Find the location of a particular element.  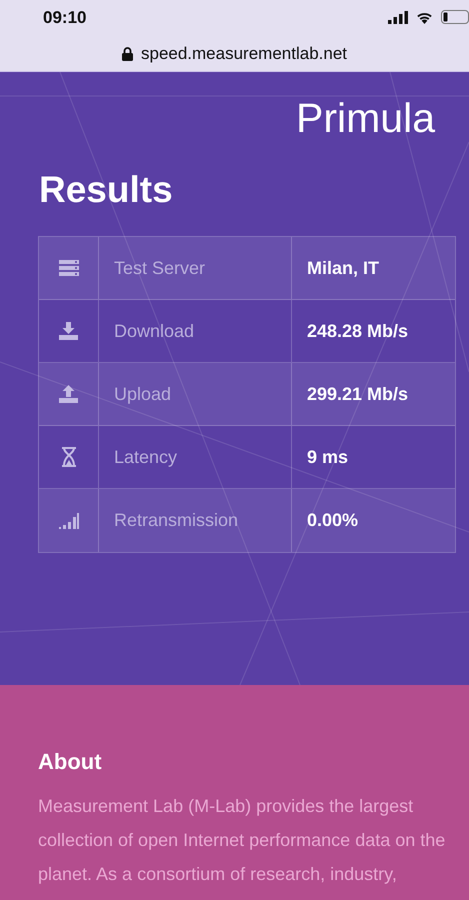

metric-value: 248.28 Mb/s is located at coordinates (357, 331).